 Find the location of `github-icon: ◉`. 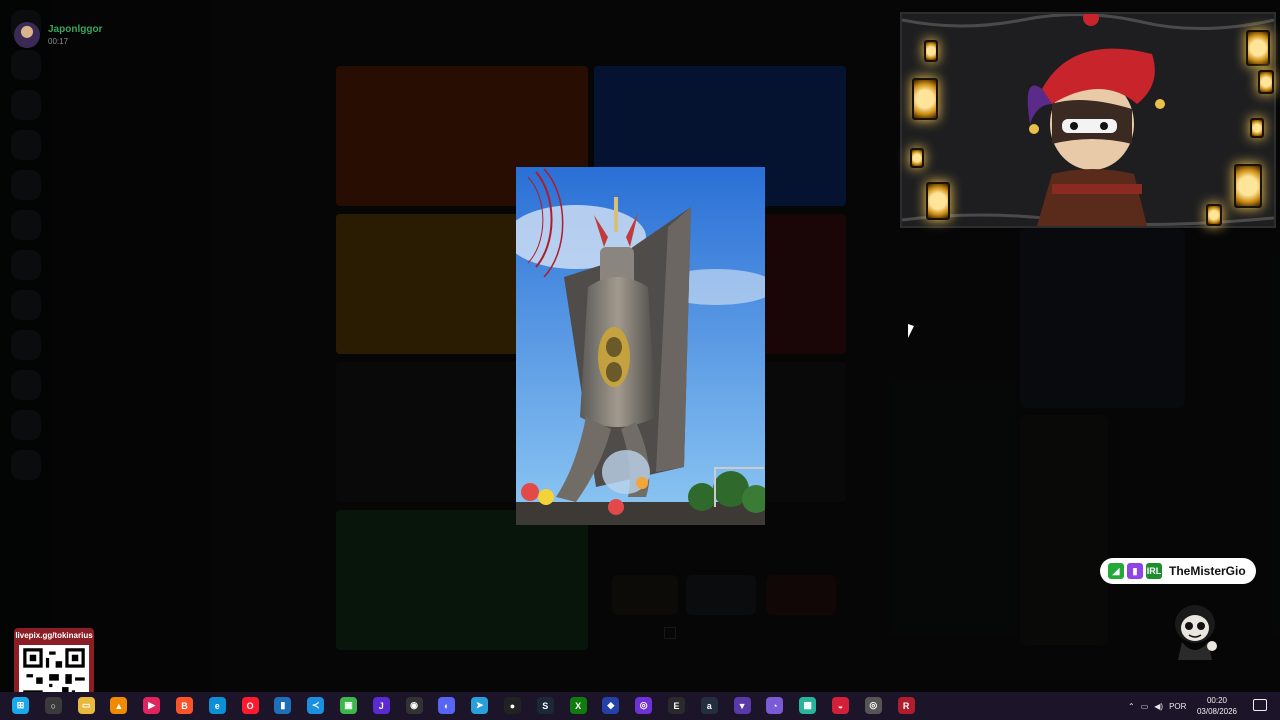

github-icon: ◉ is located at coordinates (414, 705).